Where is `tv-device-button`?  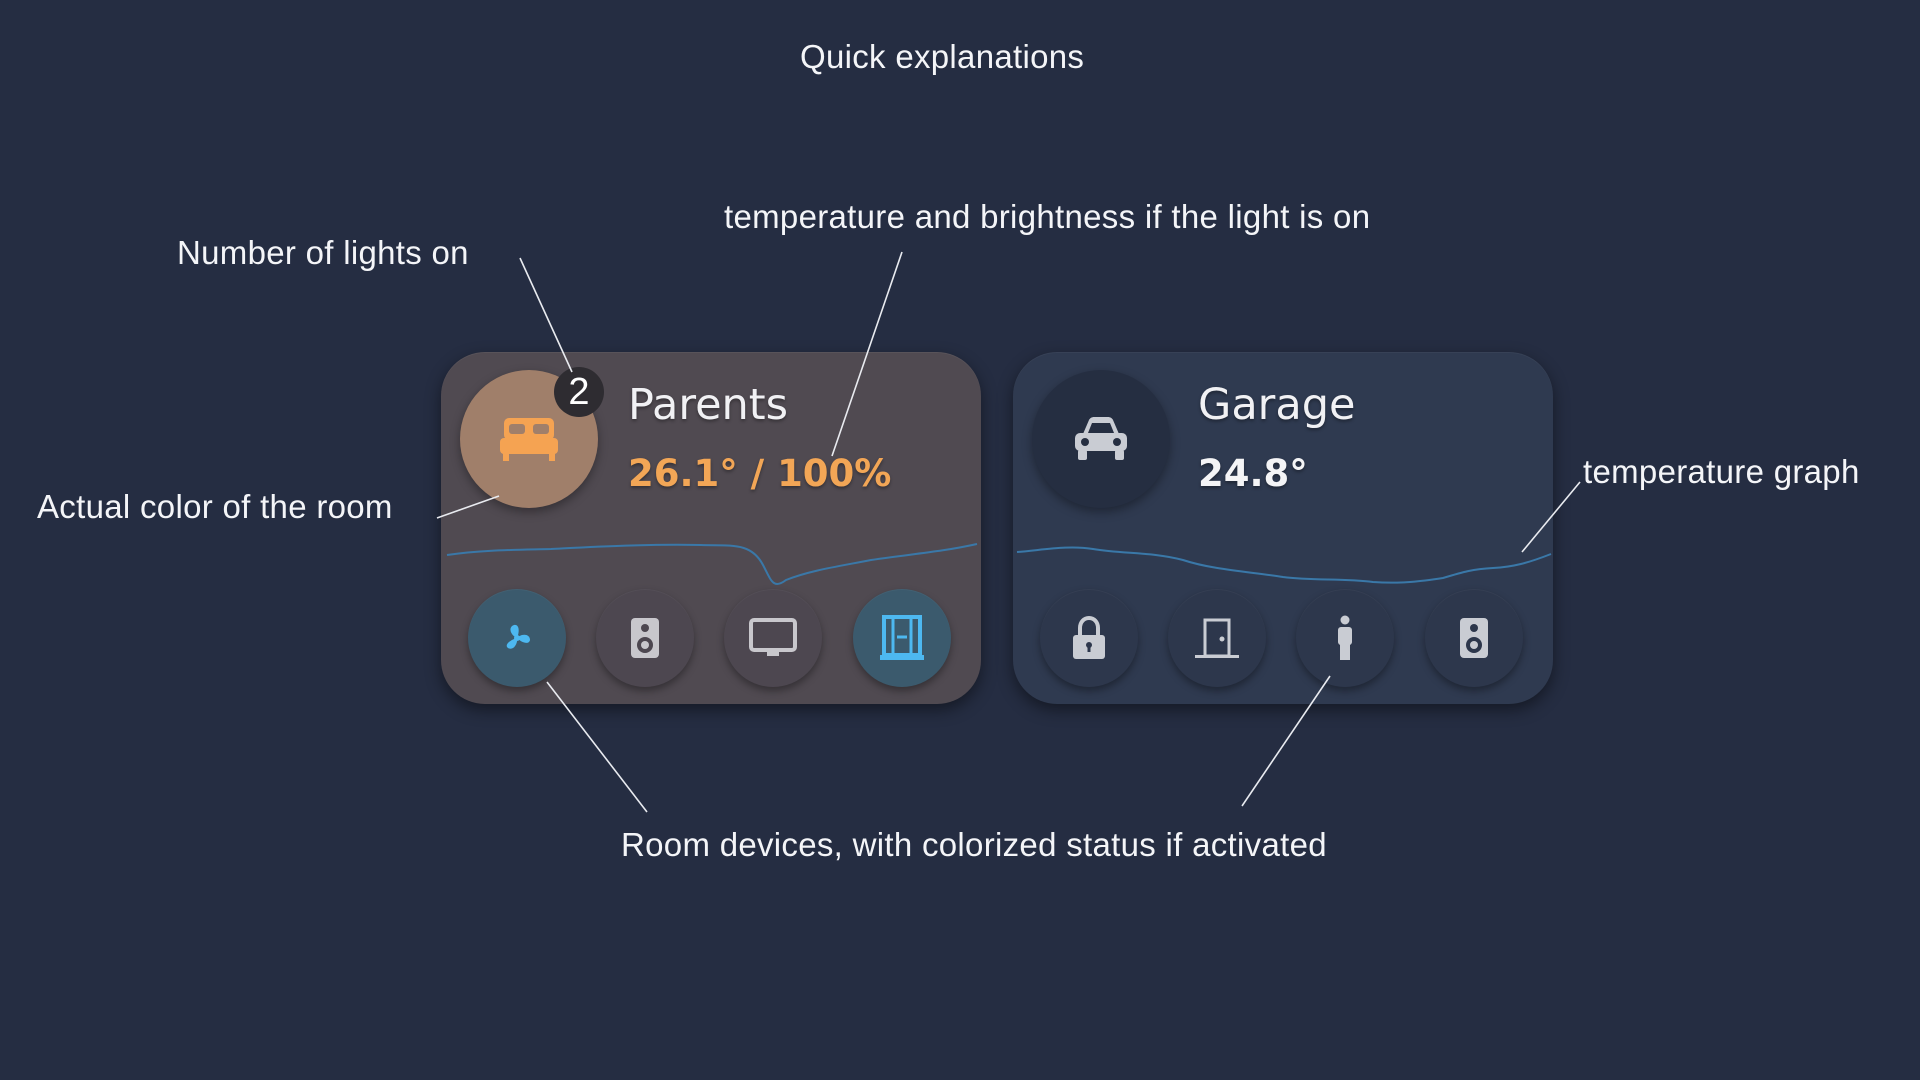
tv-device-button is located at coordinates (773, 638).